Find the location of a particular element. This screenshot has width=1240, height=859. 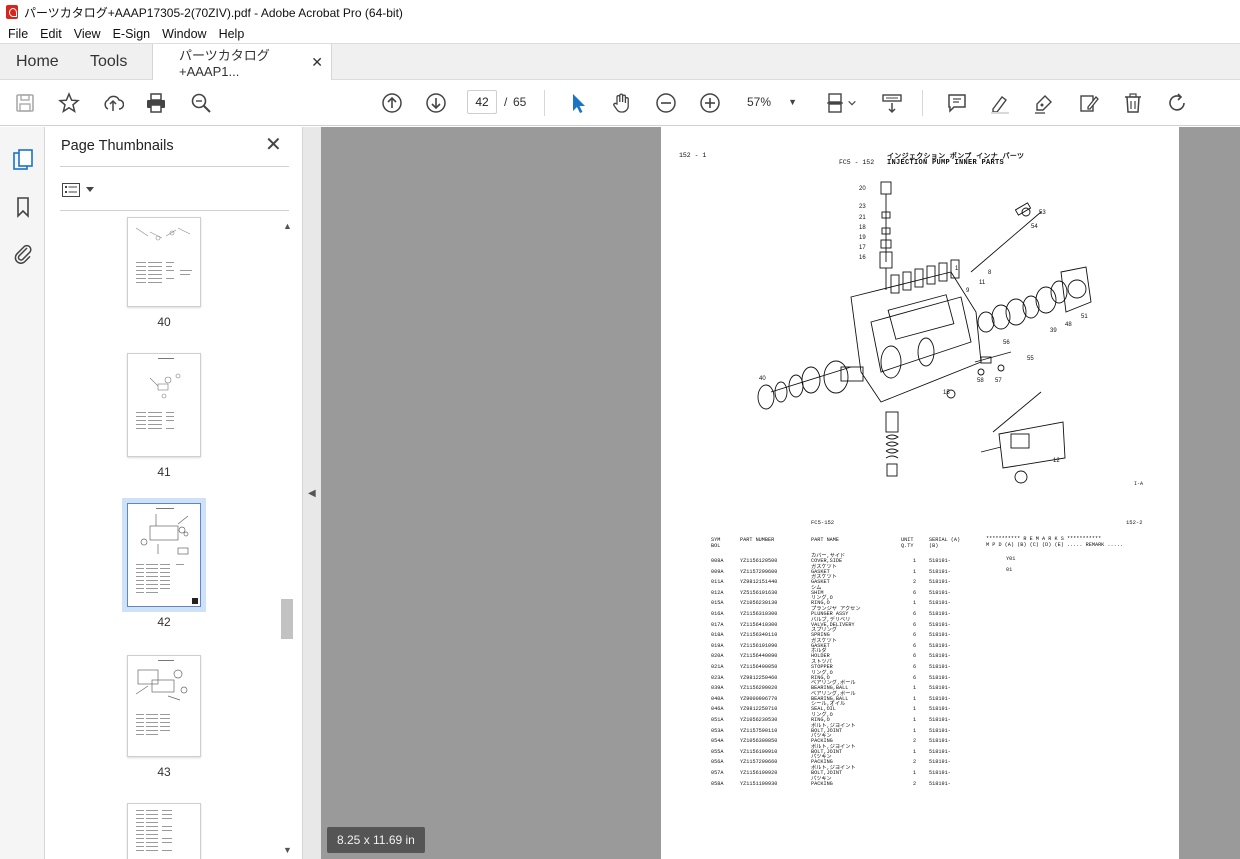

zoom-level-select: 57% ▼ is located at coordinates (771, 102).